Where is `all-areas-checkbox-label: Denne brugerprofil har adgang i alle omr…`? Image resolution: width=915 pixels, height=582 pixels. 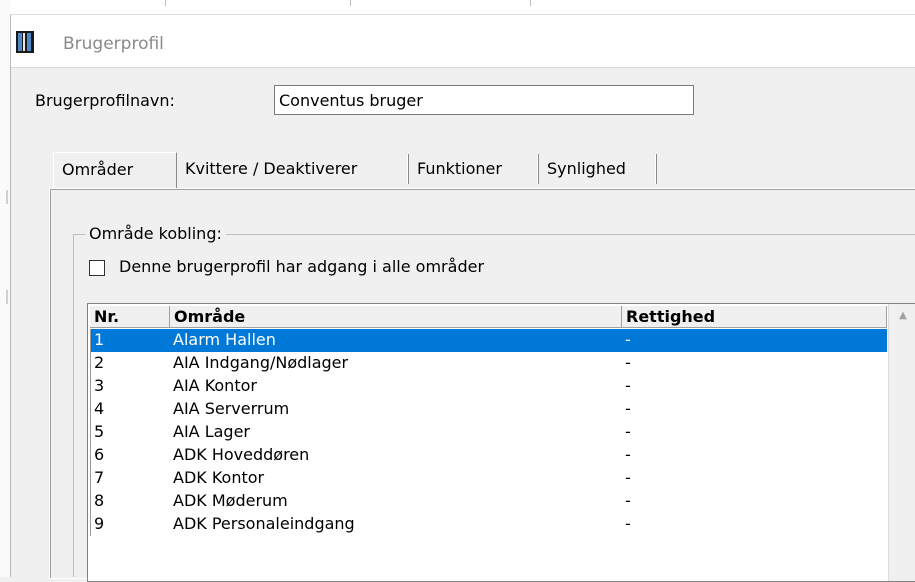
all-areas-checkbox-label: Denne brugerprofil har adgang i alle omr… is located at coordinates (301, 267).